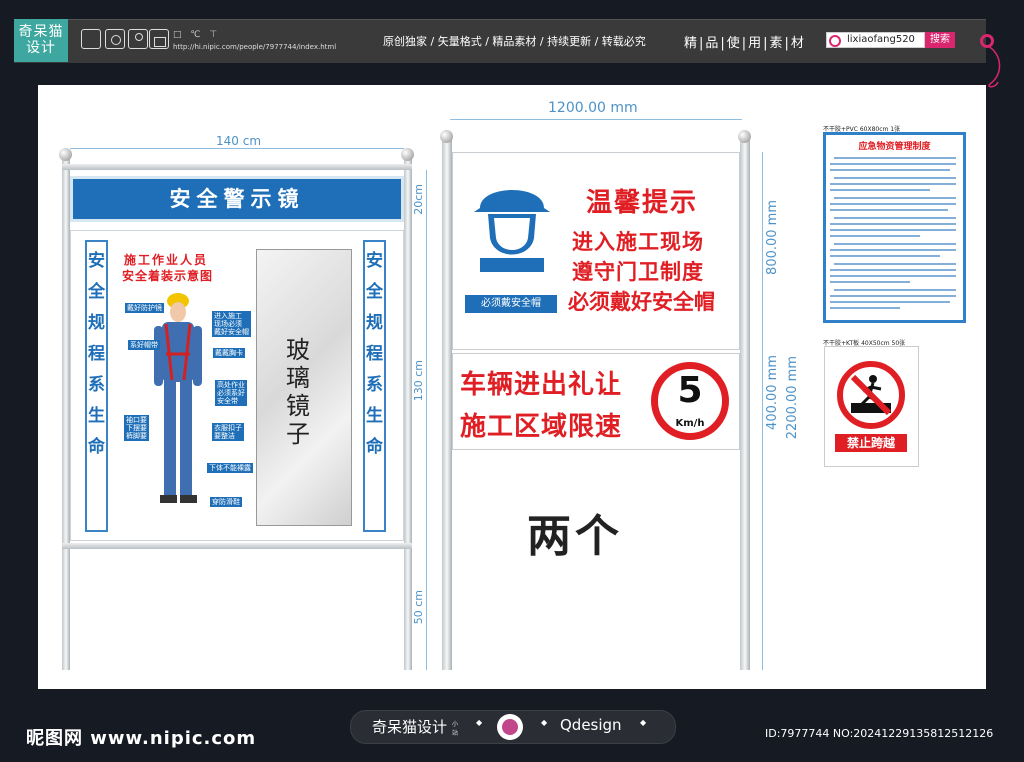 The height and width of the screenshot is (762, 1024). I want to click on brand-name: 奇呆猫设计, so click(410, 727).